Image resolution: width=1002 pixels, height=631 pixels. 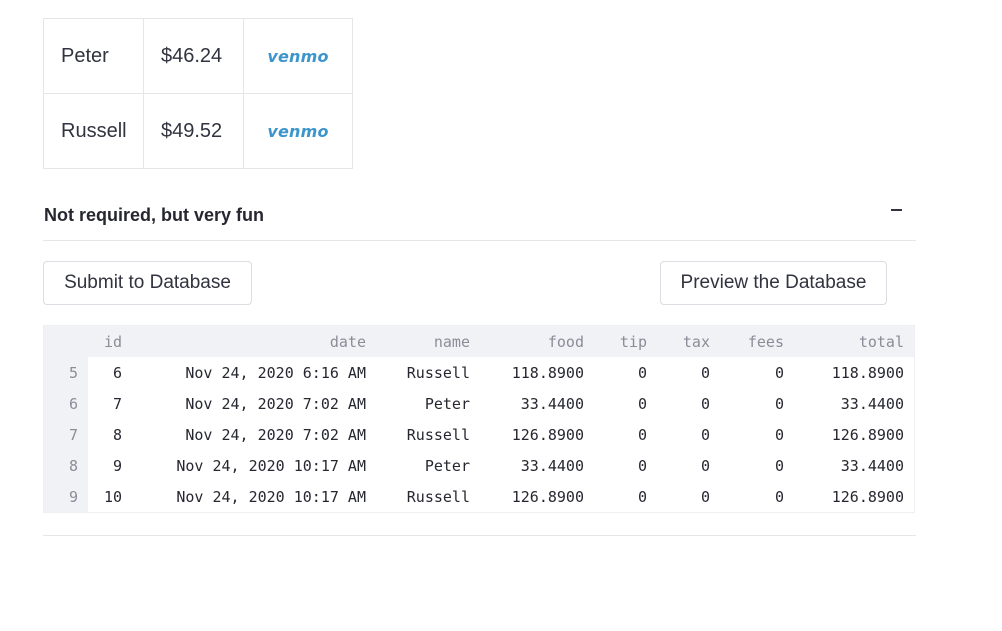 I want to click on column-header-fees: fees, so click(x=757, y=341).